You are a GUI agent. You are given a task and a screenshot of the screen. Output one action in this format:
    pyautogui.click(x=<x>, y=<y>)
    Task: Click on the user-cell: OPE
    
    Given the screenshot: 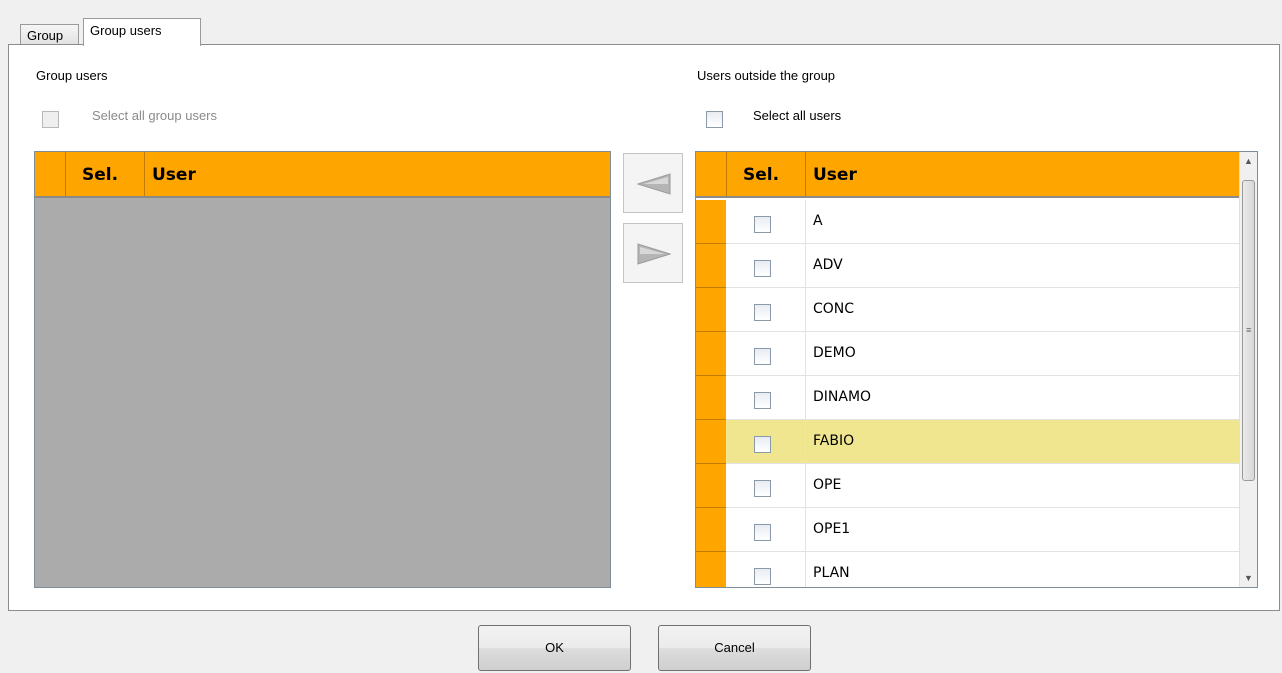 What is the action you would take?
    pyautogui.click(x=827, y=485)
    